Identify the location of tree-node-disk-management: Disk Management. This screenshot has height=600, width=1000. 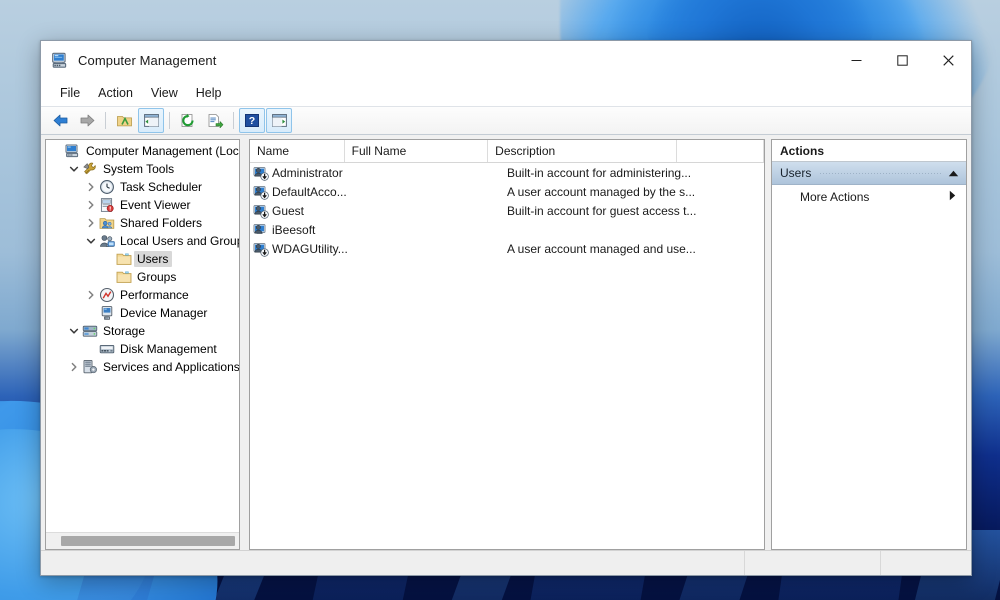
(142, 349).